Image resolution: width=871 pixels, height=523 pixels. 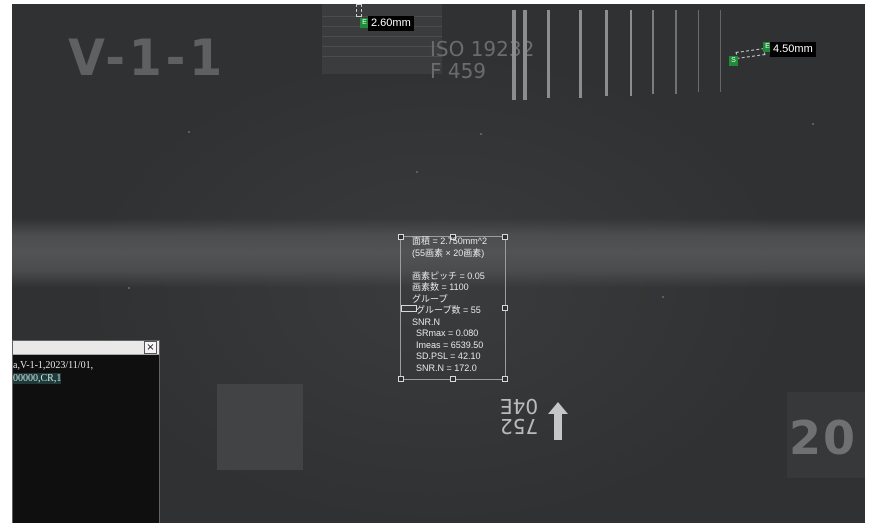 I want to click on roi-handle-br, so click(x=505, y=379).